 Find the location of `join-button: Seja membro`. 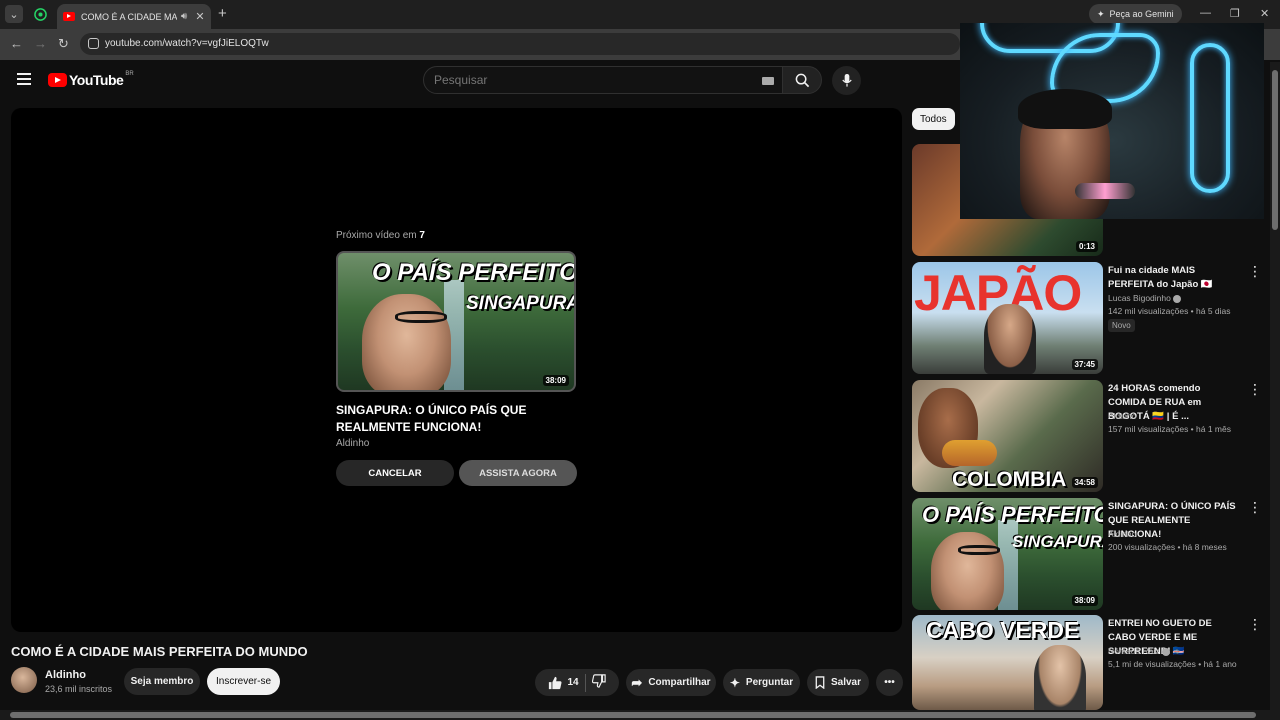

join-button: Seja membro is located at coordinates (162, 681).